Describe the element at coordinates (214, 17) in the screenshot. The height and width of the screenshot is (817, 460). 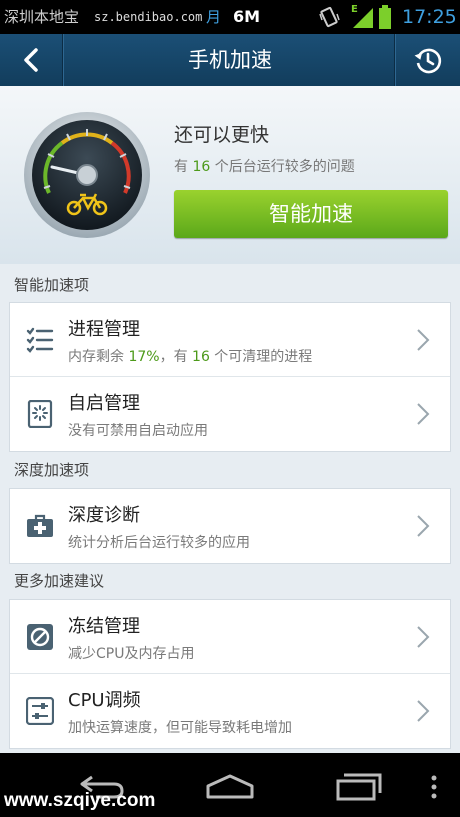
I see `calendar-icon: 月` at that location.